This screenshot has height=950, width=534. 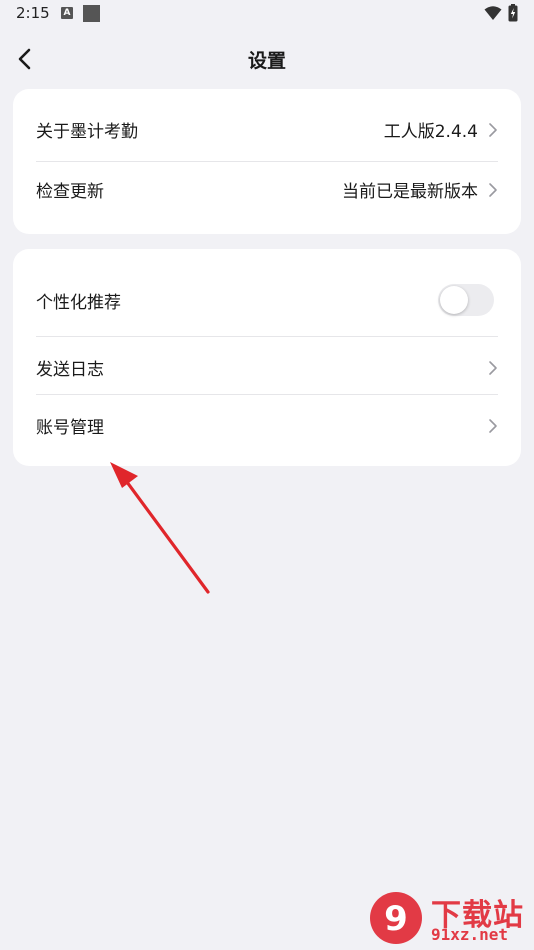 What do you see at coordinates (70, 370) in the screenshot?
I see `send-log-label: 发送日志` at bounding box center [70, 370].